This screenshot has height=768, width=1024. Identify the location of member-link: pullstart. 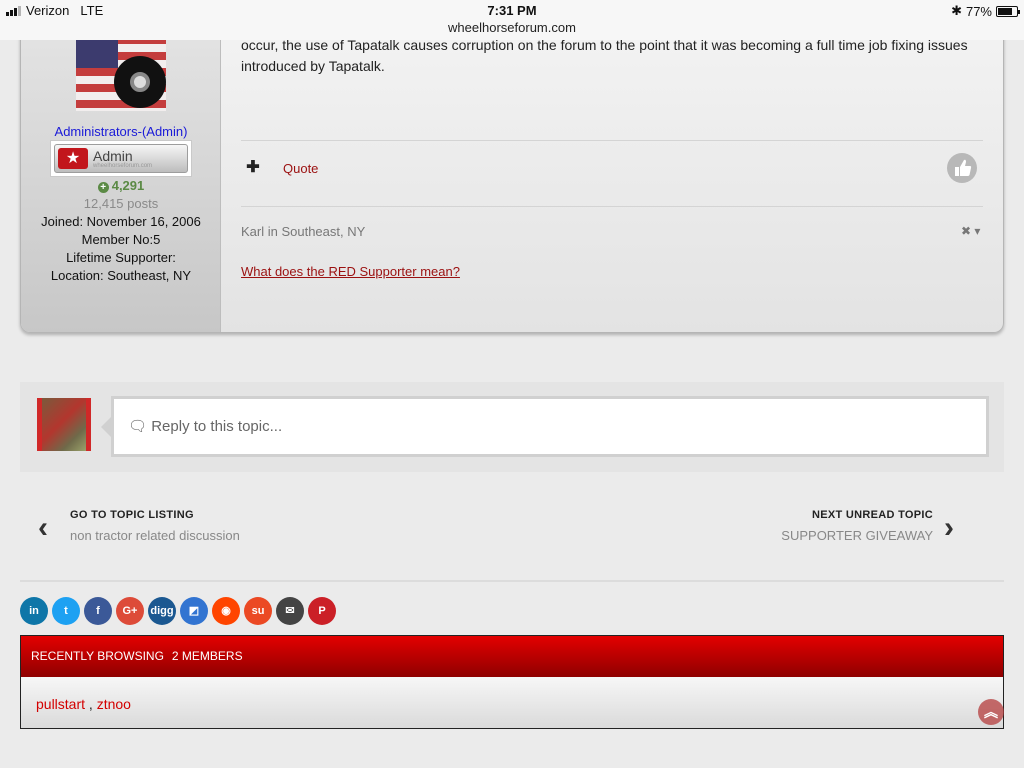
(60, 704).